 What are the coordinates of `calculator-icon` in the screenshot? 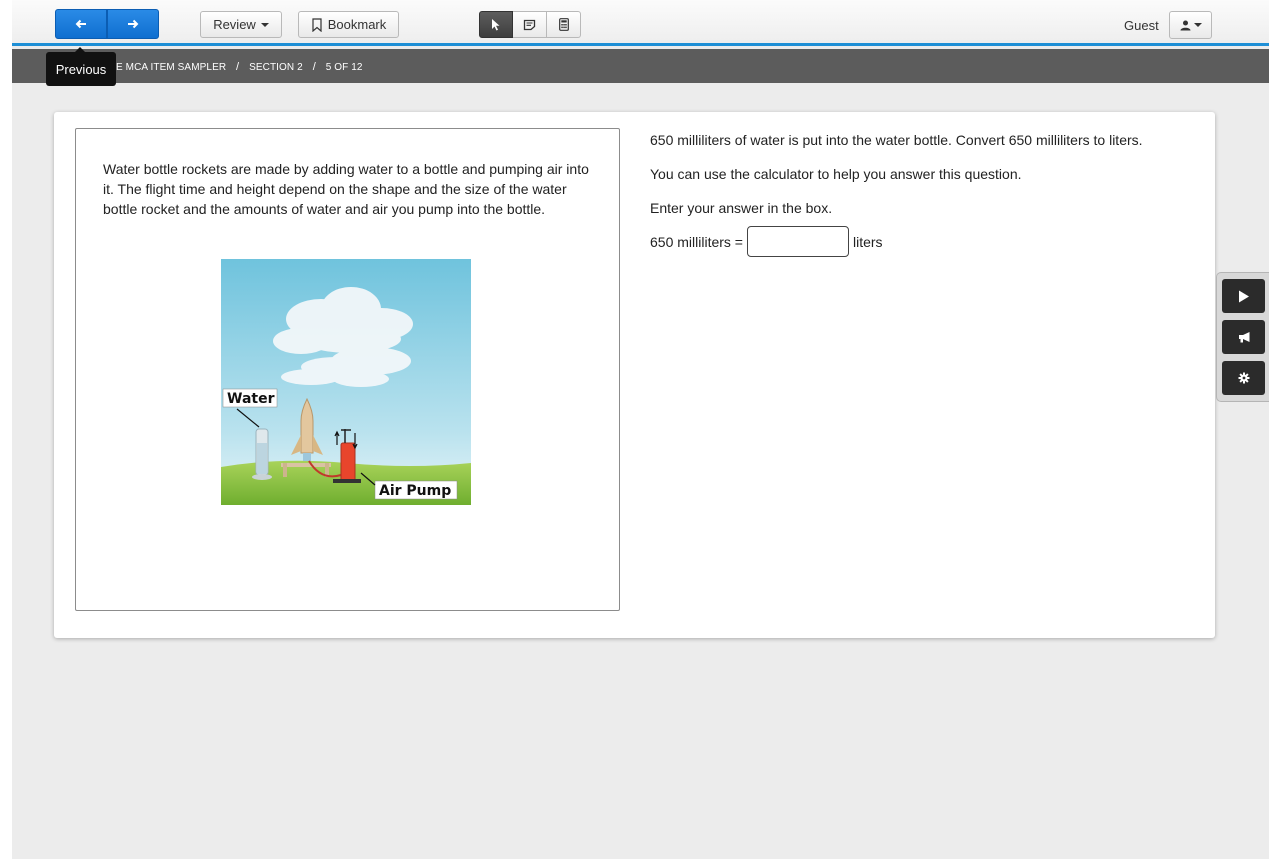 It's located at (563, 24).